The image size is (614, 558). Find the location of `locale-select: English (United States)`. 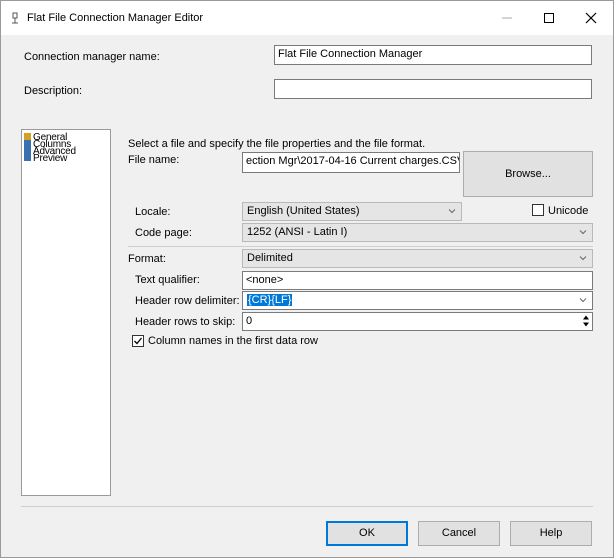

locale-select: English (United States) is located at coordinates (352, 211).